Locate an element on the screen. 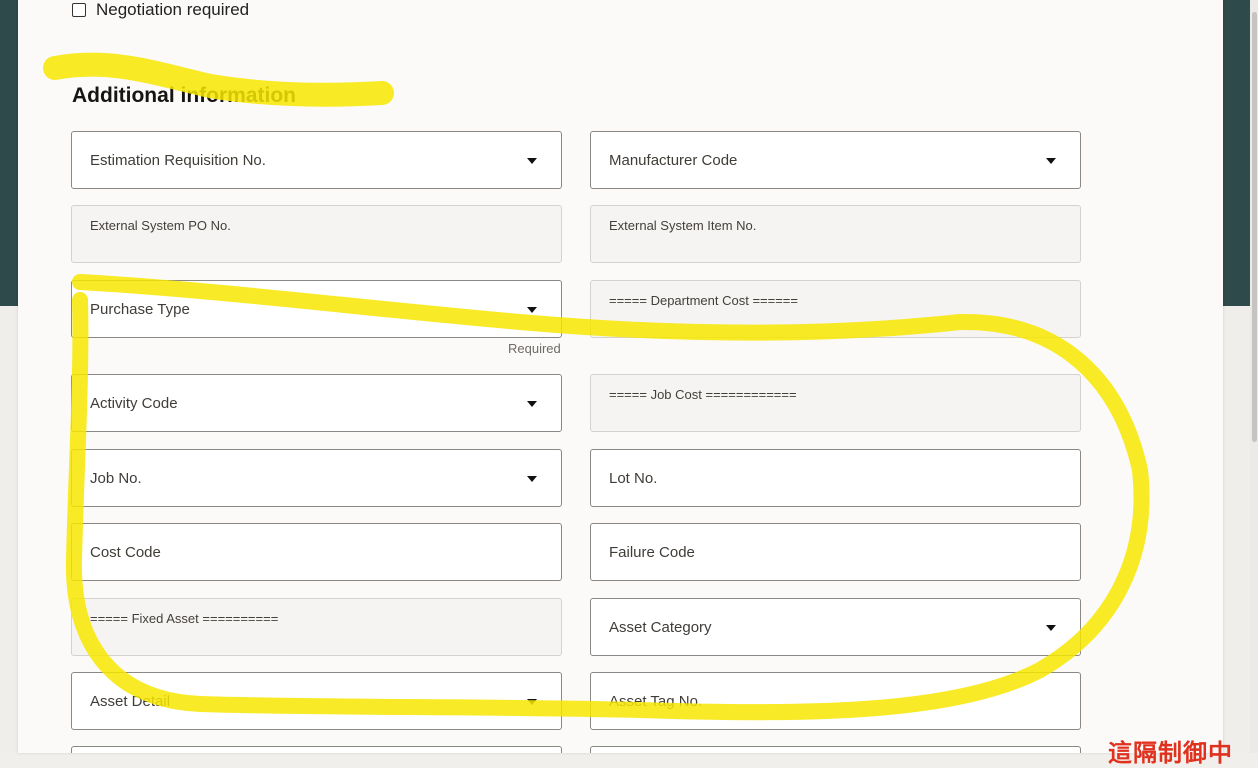 Image resolution: width=1258 pixels, height=768 pixels. lot-no-input: Lot No. is located at coordinates (835, 478).